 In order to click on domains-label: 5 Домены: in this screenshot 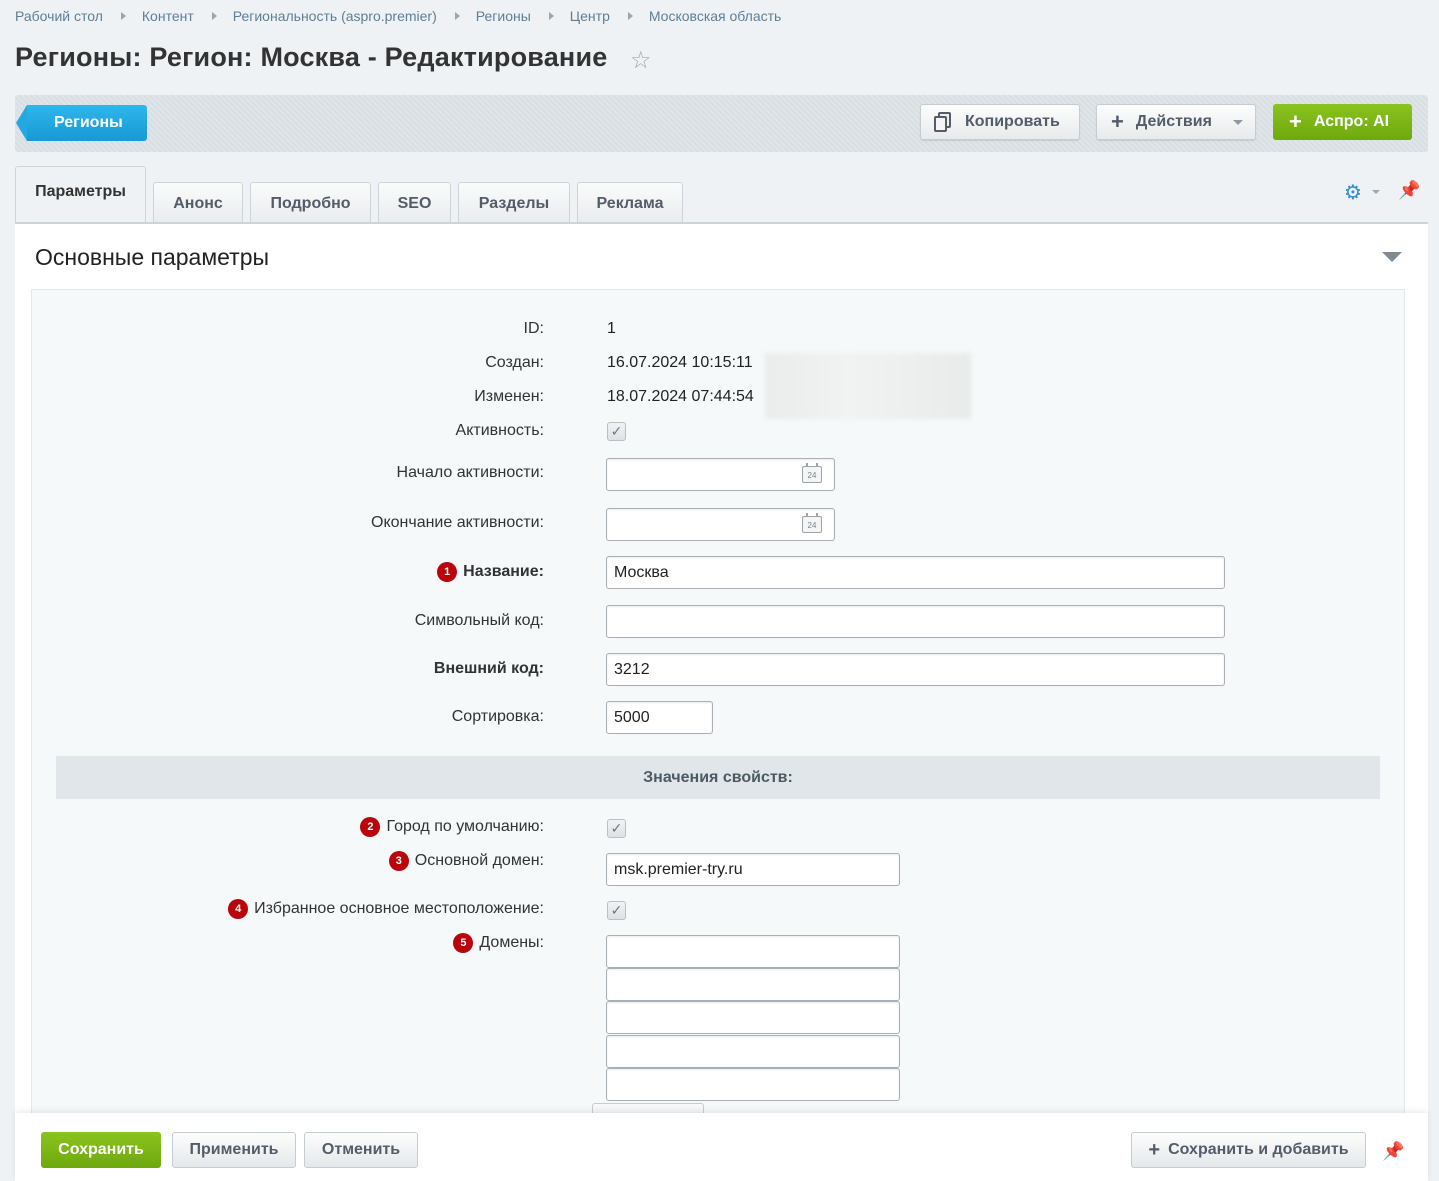, I will do `click(498, 943)`.